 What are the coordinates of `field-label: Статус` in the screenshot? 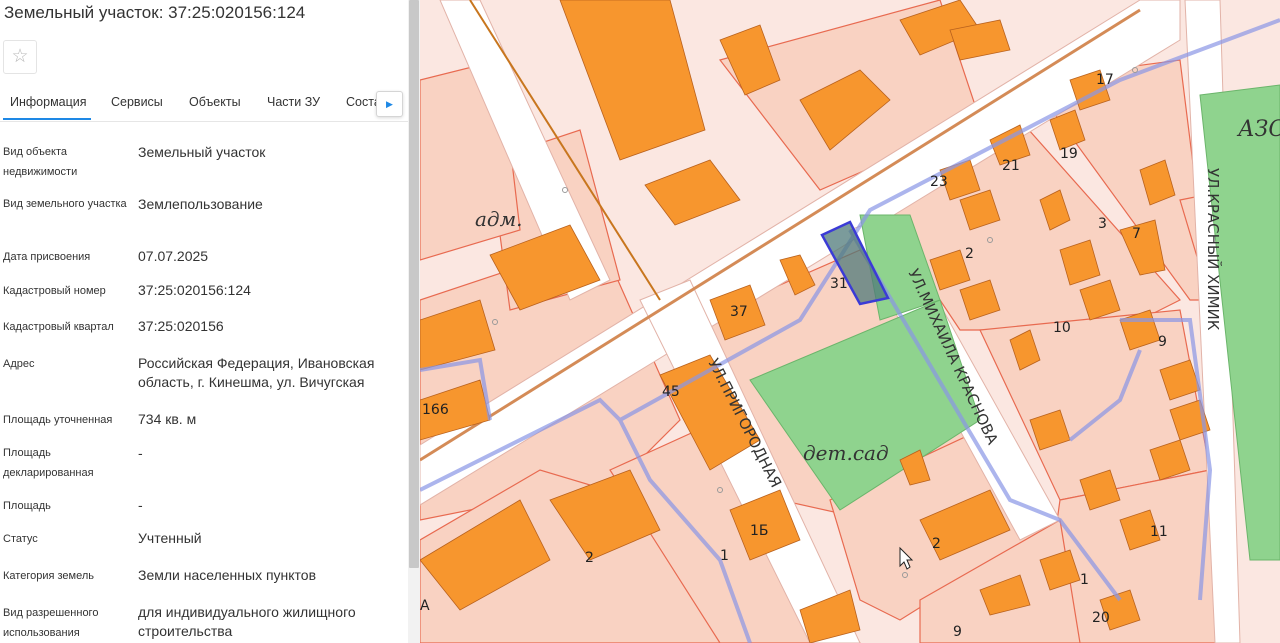 It's located at (20, 539).